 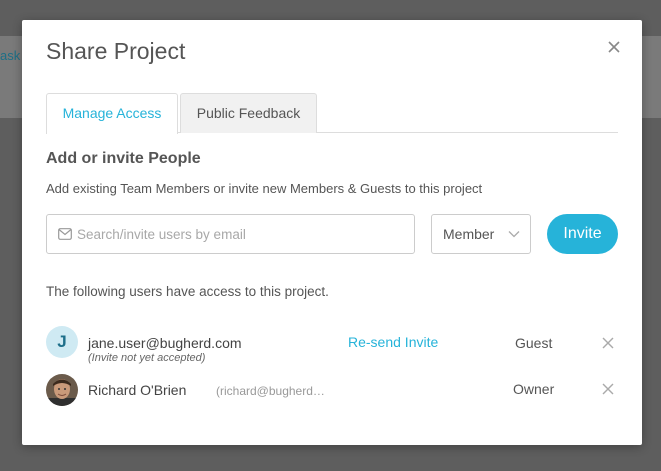 I want to click on close-button, so click(x=614, y=47).